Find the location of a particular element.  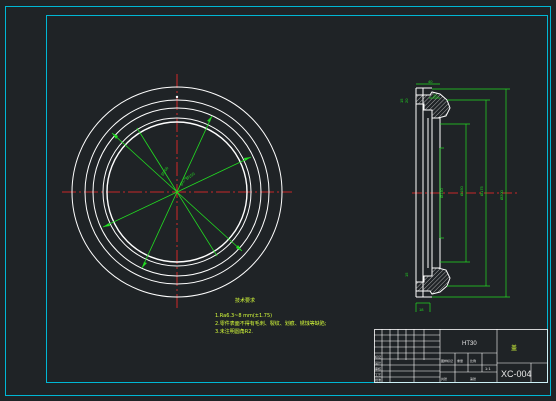

svg-text: 40 is located at coordinates (430, 81).